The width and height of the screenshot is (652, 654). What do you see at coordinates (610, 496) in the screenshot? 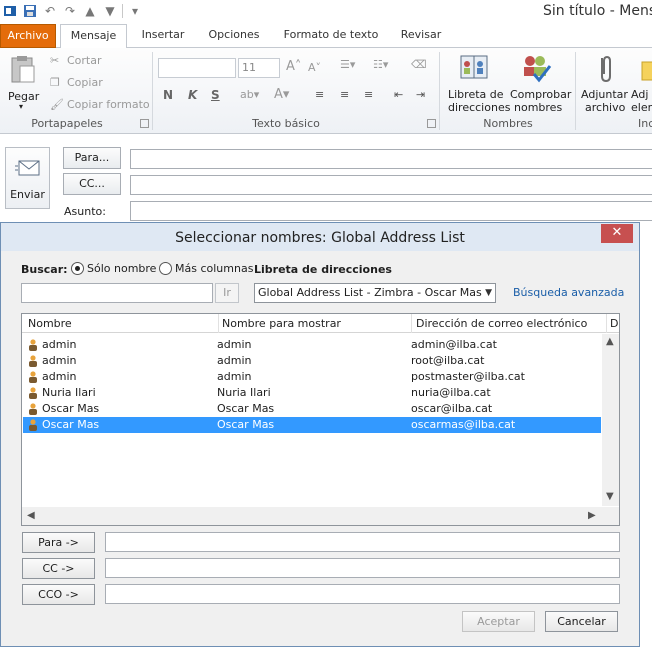
I see `scroll-down-icon: ▼` at bounding box center [610, 496].